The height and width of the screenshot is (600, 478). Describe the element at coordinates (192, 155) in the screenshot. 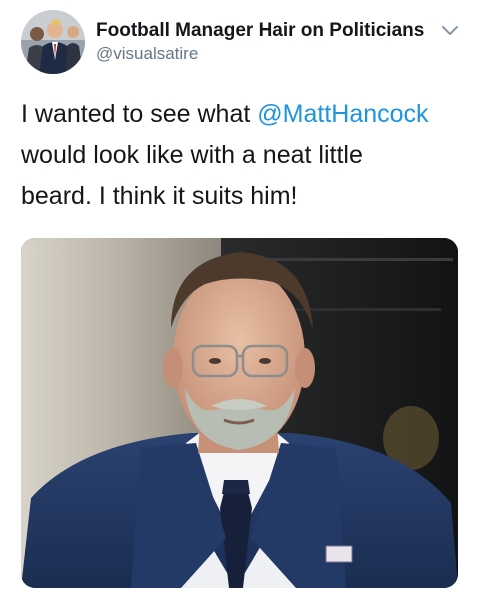

I see `tweet-text-line-2: would look like with a neat little` at that location.